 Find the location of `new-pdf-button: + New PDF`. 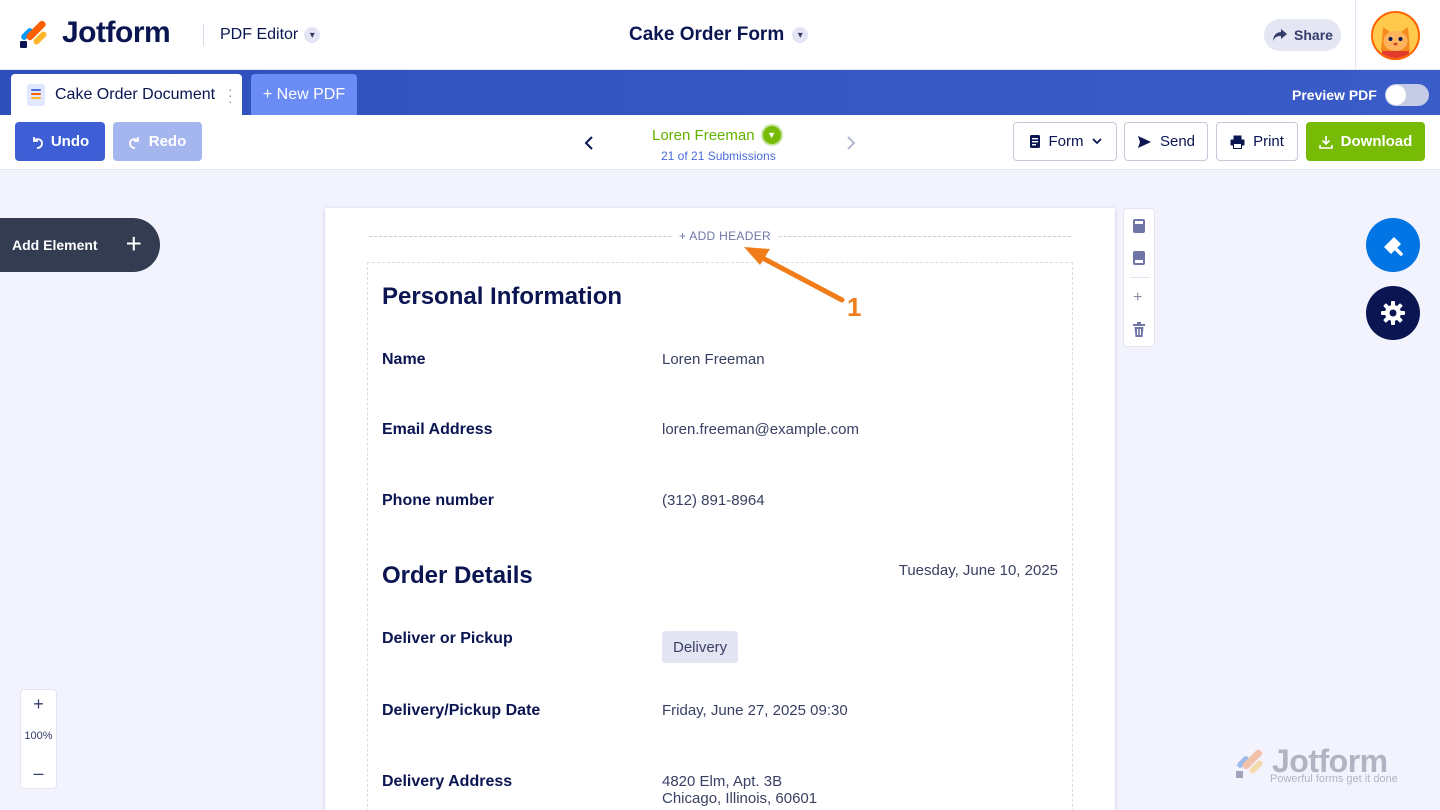

new-pdf-button: + New PDF is located at coordinates (304, 94).